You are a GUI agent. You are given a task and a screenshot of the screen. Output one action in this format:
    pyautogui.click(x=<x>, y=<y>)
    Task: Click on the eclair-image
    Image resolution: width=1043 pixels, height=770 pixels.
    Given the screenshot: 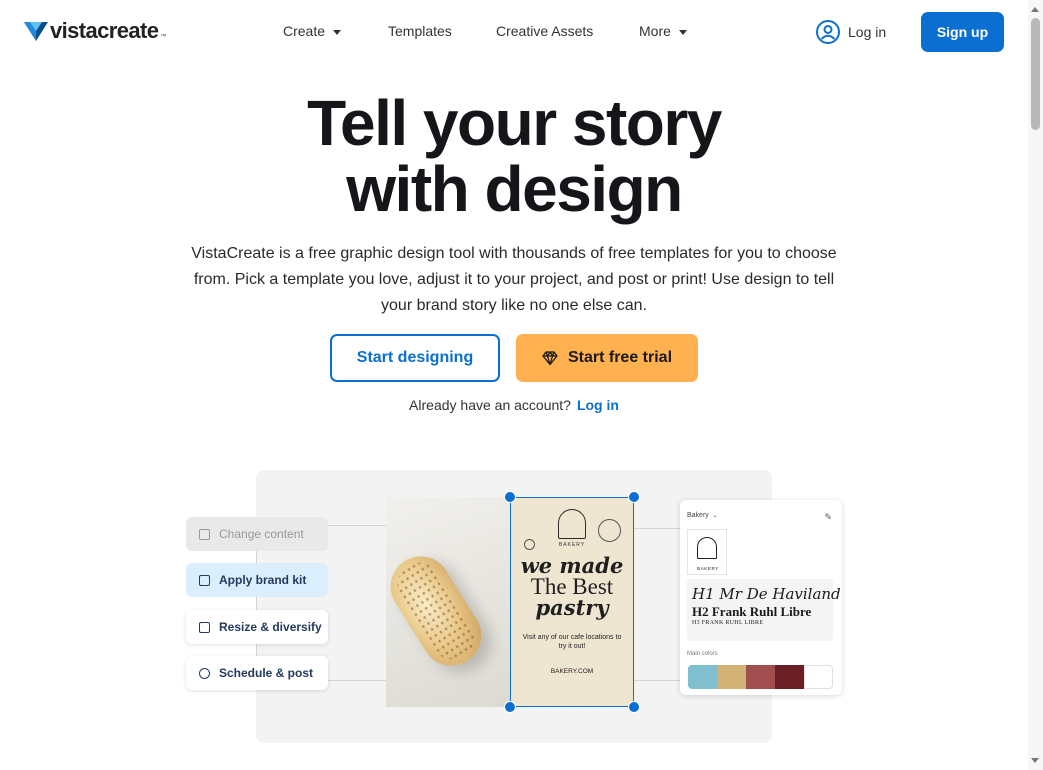 What is the action you would take?
    pyautogui.click(x=439, y=611)
    